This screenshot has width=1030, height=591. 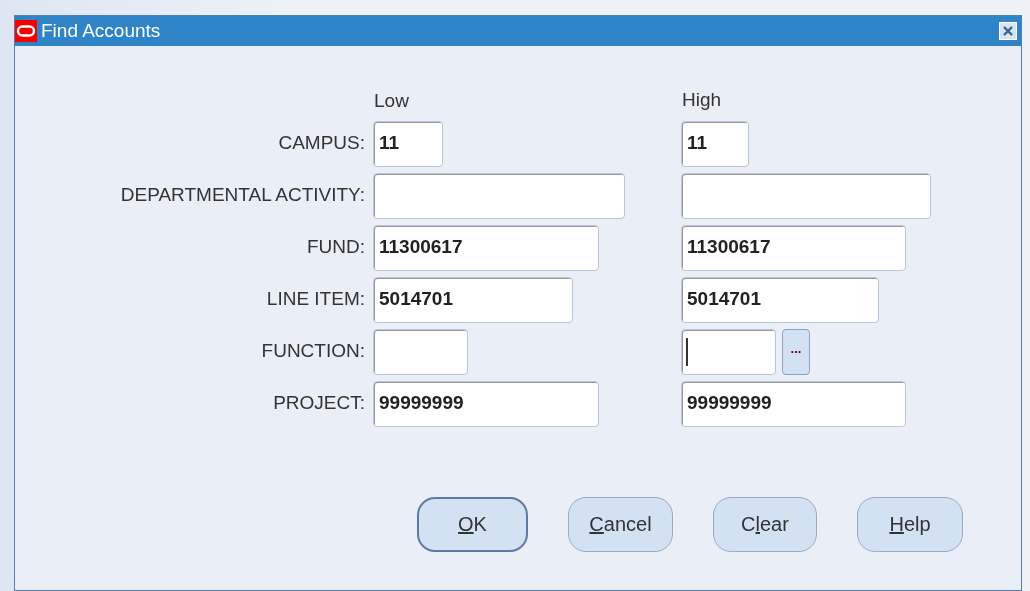 I want to click on dialog-button: OK, so click(x=472, y=524).